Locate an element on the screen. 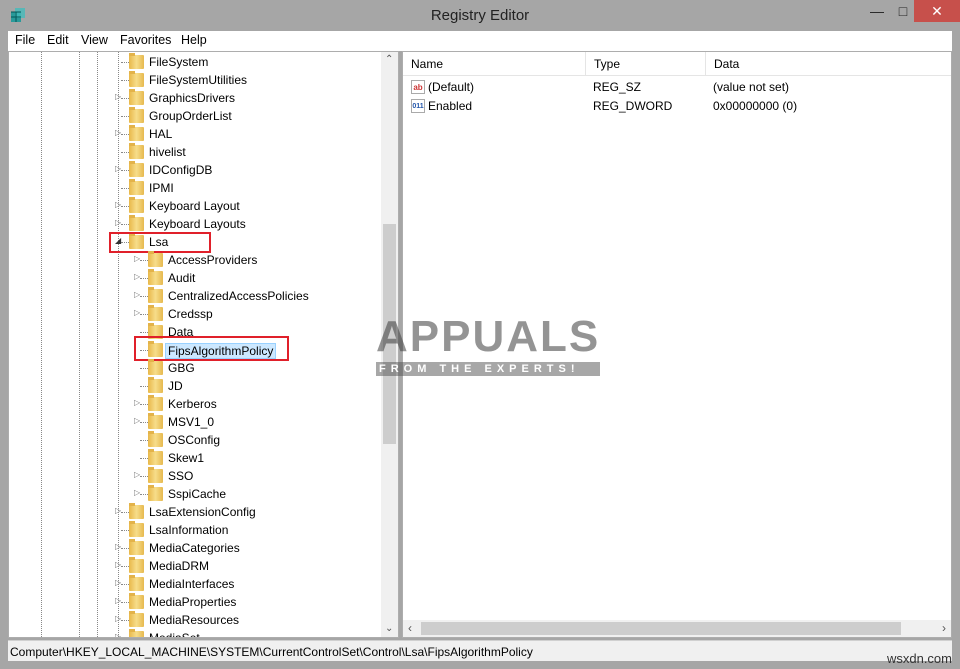  tree-item: ▷ Keyboard Layouts is located at coordinates (195, 224).